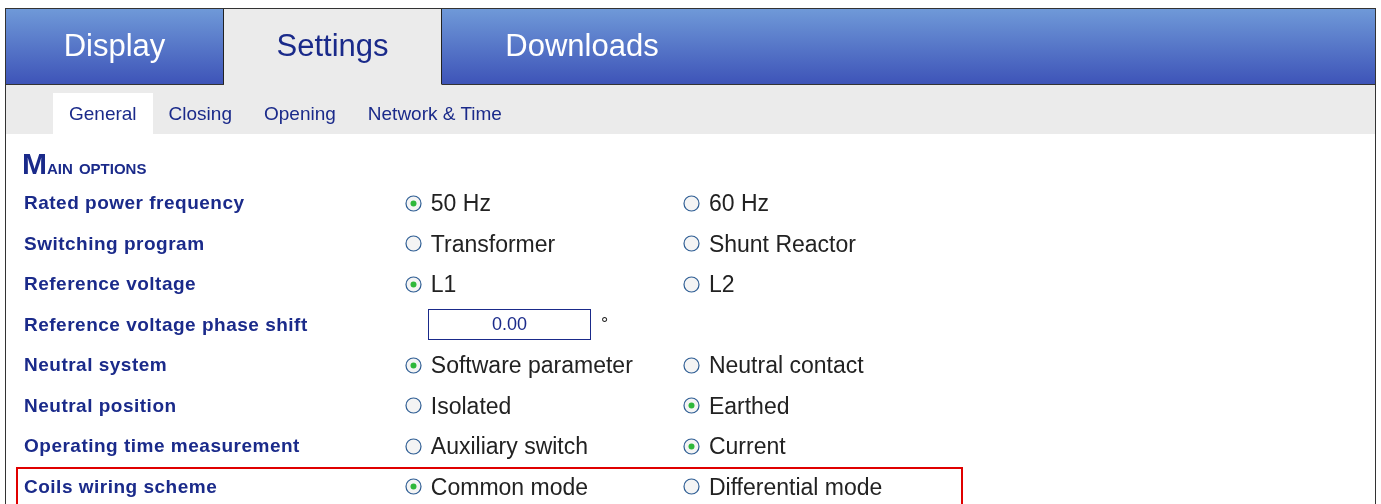 The height and width of the screenshot is (504, 1381). What do you see at coordinates (460, 203) in the screenshot?
I see `option-label: 50 Hz` at bounding box center [460, 203].